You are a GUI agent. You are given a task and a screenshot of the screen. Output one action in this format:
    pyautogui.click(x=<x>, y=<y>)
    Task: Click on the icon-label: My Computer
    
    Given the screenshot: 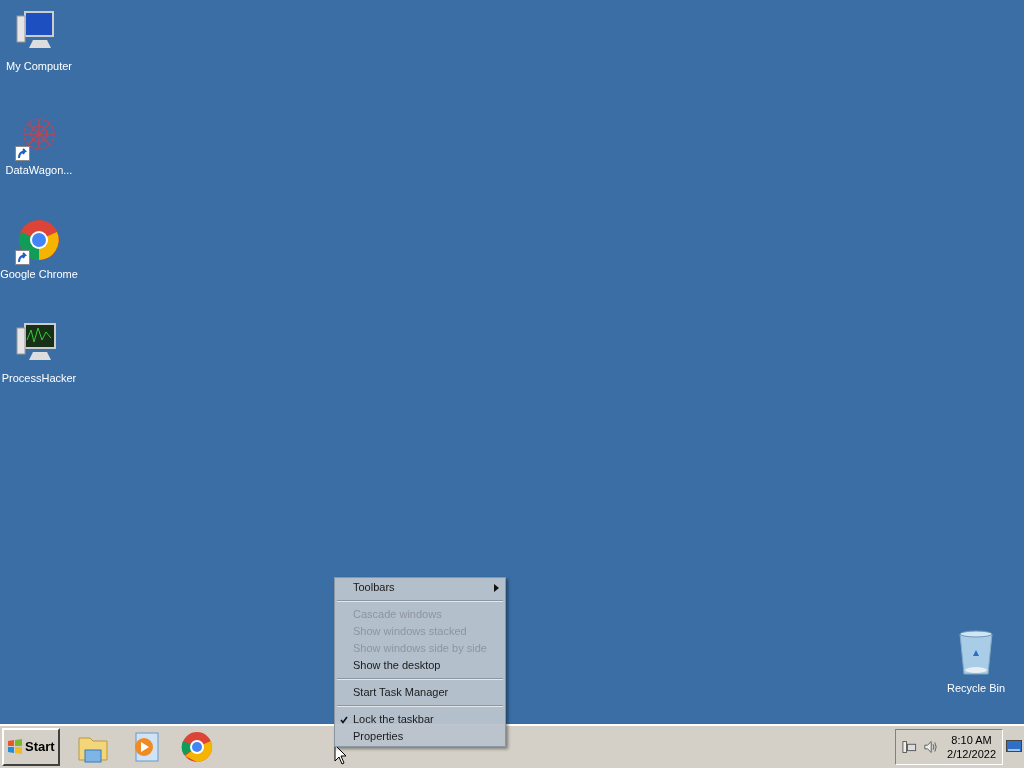 What is the action you would take?
    pyautogui.click(x=39, y=66)
    